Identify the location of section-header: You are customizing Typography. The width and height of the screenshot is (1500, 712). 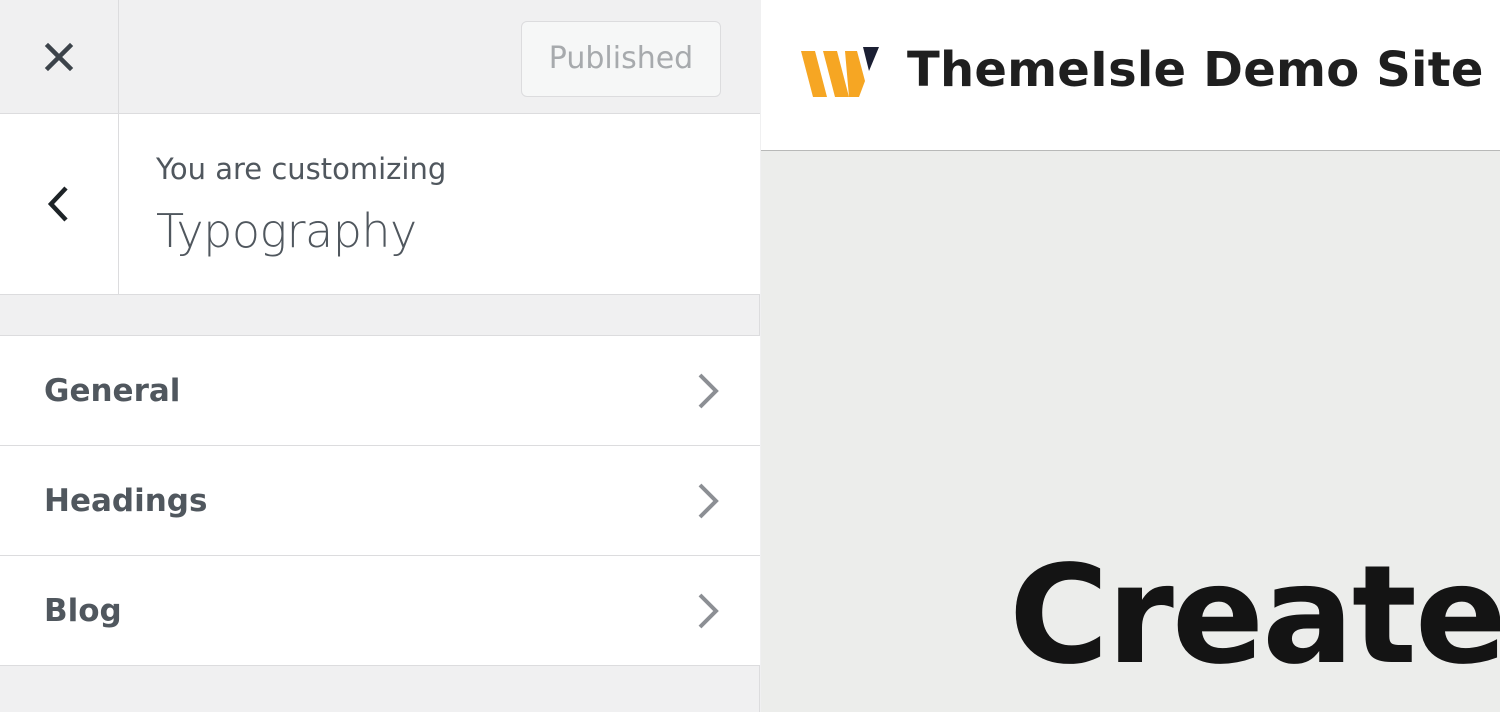
(380, 204).